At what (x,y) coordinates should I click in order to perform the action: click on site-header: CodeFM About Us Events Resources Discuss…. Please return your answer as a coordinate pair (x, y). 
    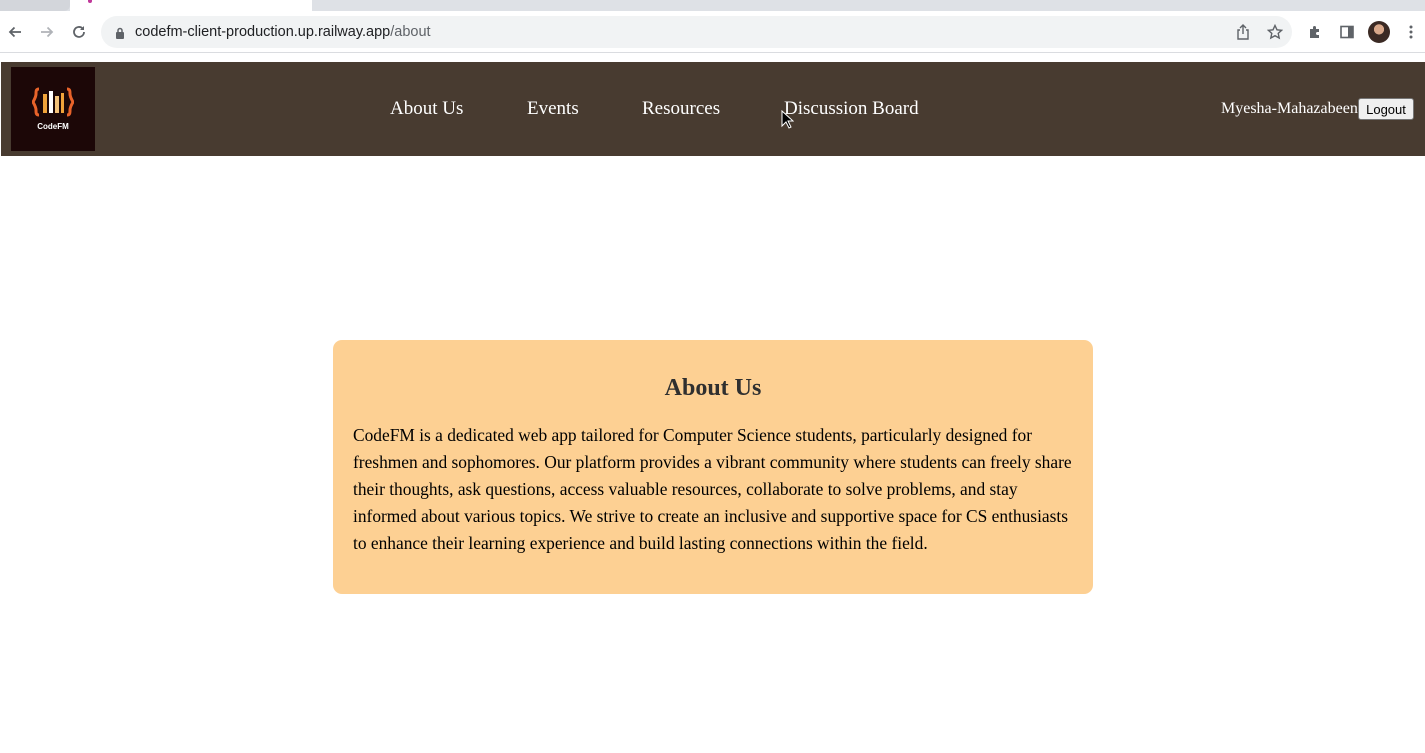
    Looking at the image, I should click on (713, 109).